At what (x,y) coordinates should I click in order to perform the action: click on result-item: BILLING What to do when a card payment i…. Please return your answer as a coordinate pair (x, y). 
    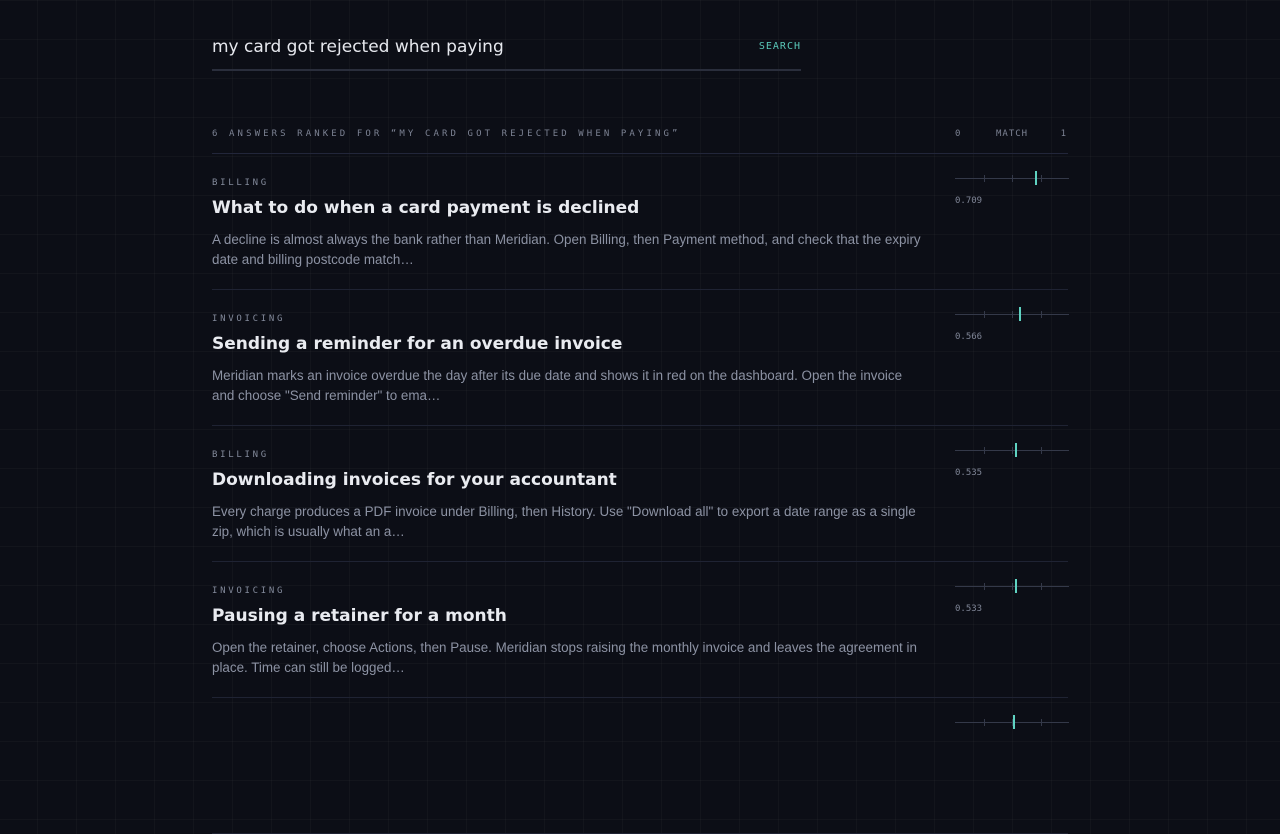
    Looking at the image, I should click on (640, 222).